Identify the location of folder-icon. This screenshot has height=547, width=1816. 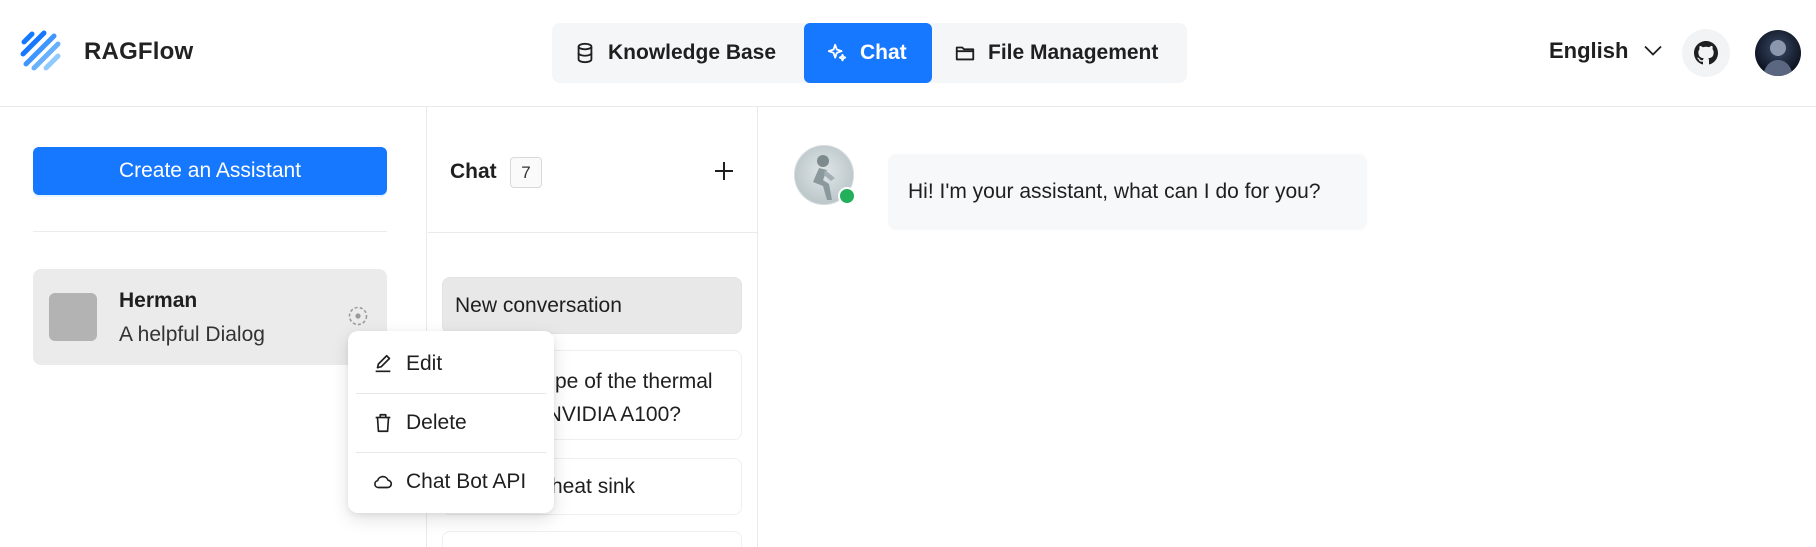
(965, 53).